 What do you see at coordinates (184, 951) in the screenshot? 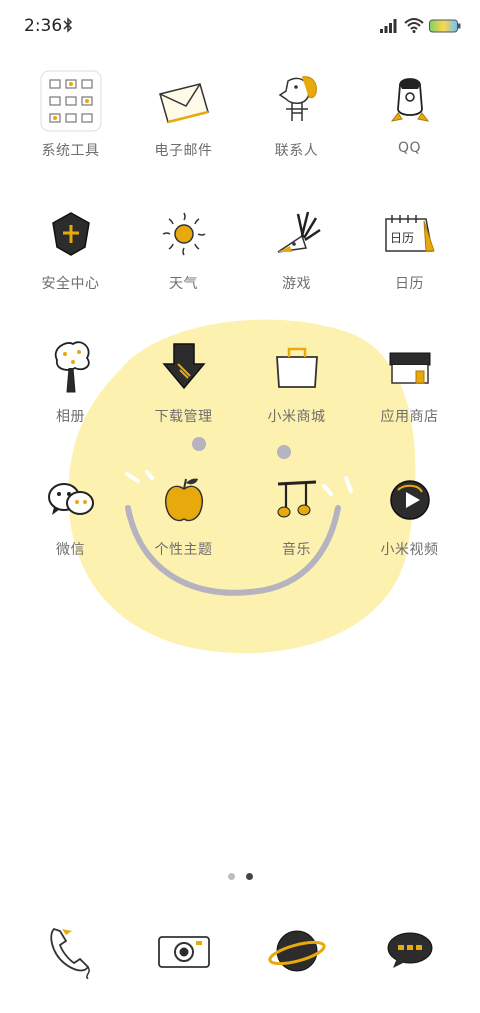
I see `camera-icon` at bounding box center [184, 951].